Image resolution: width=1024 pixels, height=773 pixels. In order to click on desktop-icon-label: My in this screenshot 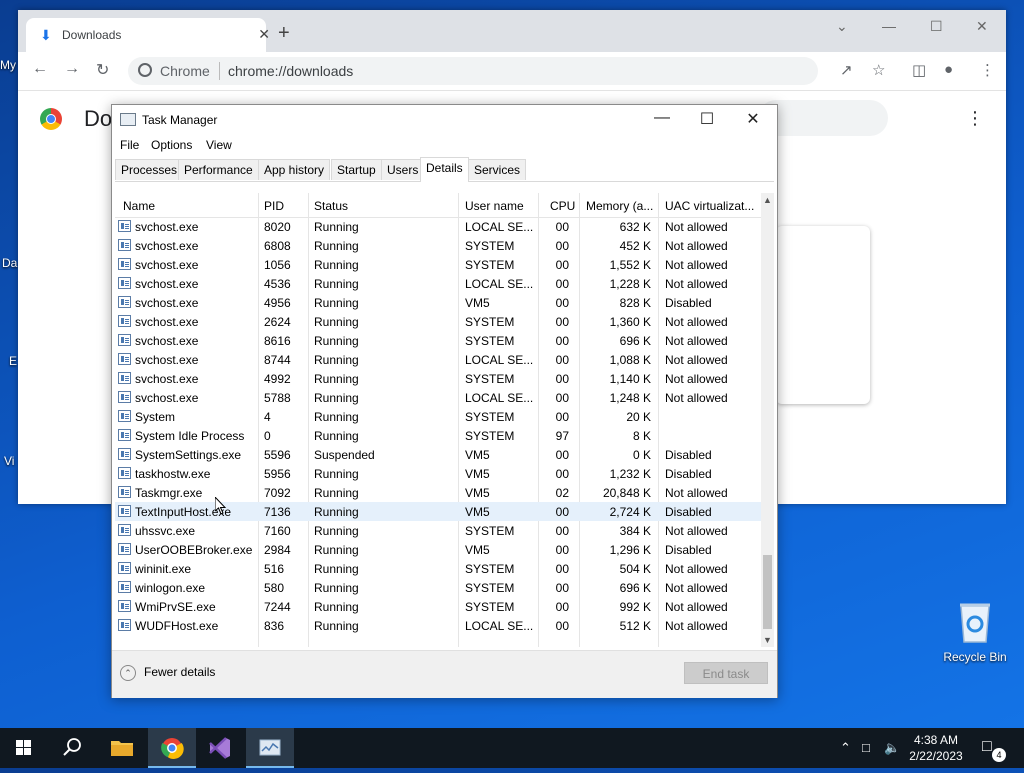, I will do `click(8, 65)`.